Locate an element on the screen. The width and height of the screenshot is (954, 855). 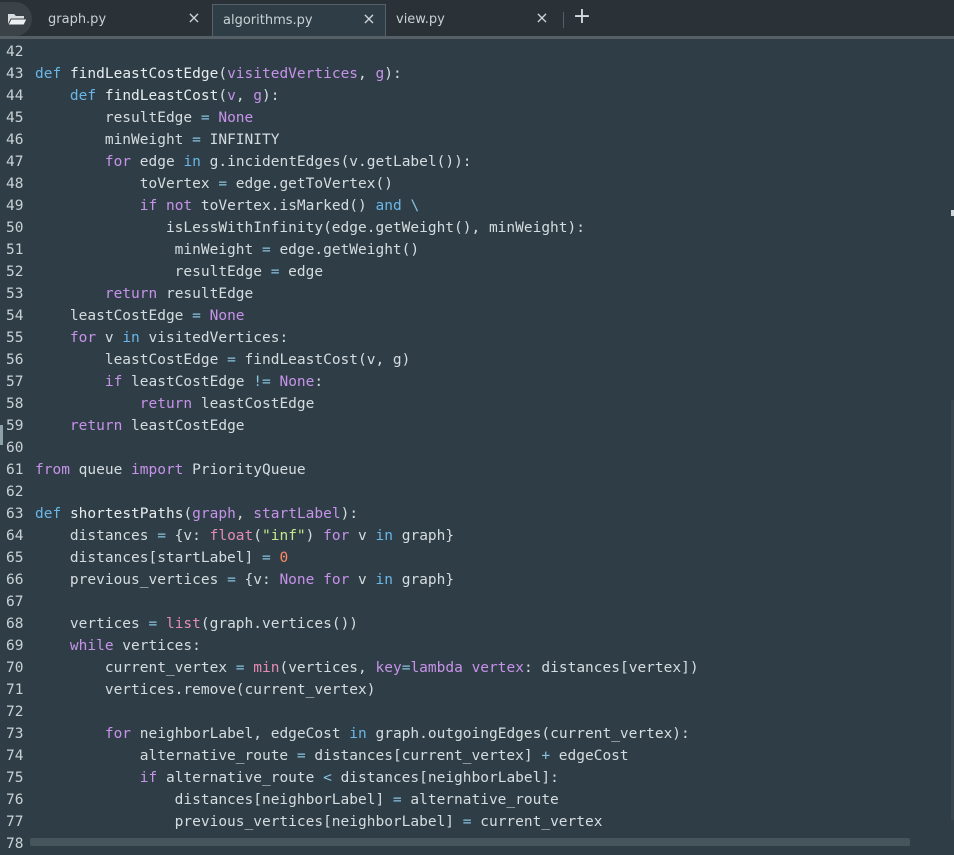
line-number: 71 is located at coordinates (15, 690).